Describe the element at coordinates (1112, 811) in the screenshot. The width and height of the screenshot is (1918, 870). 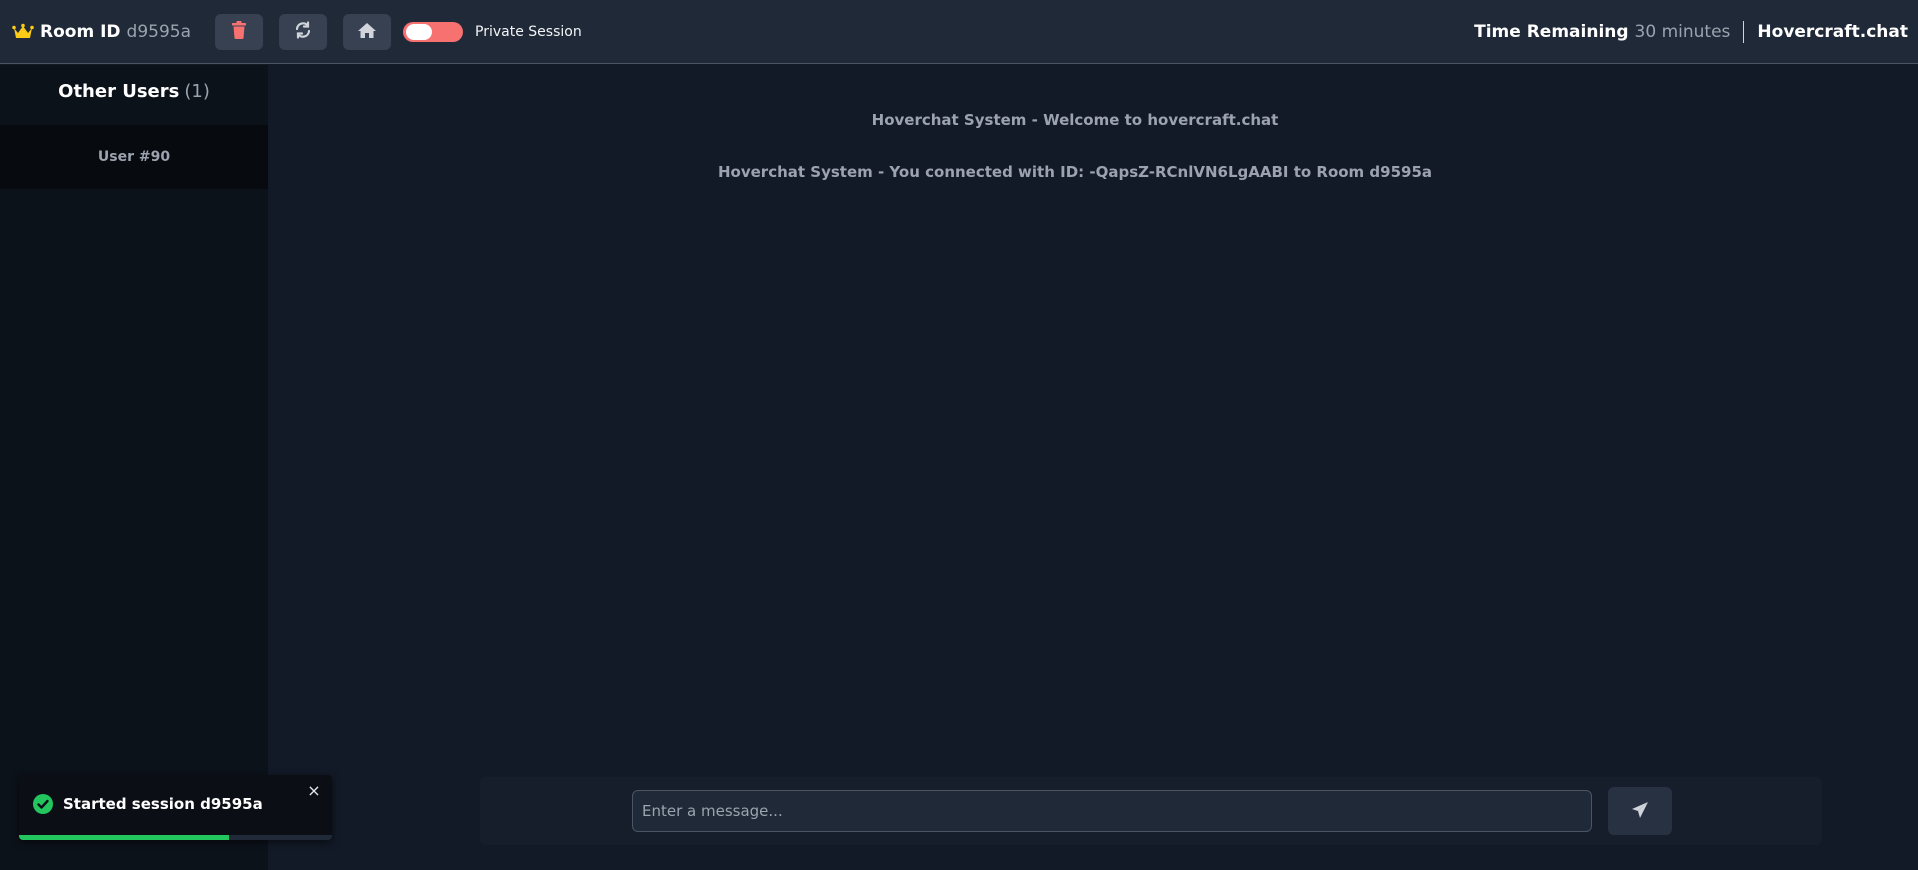
I see `message-input` at that location.